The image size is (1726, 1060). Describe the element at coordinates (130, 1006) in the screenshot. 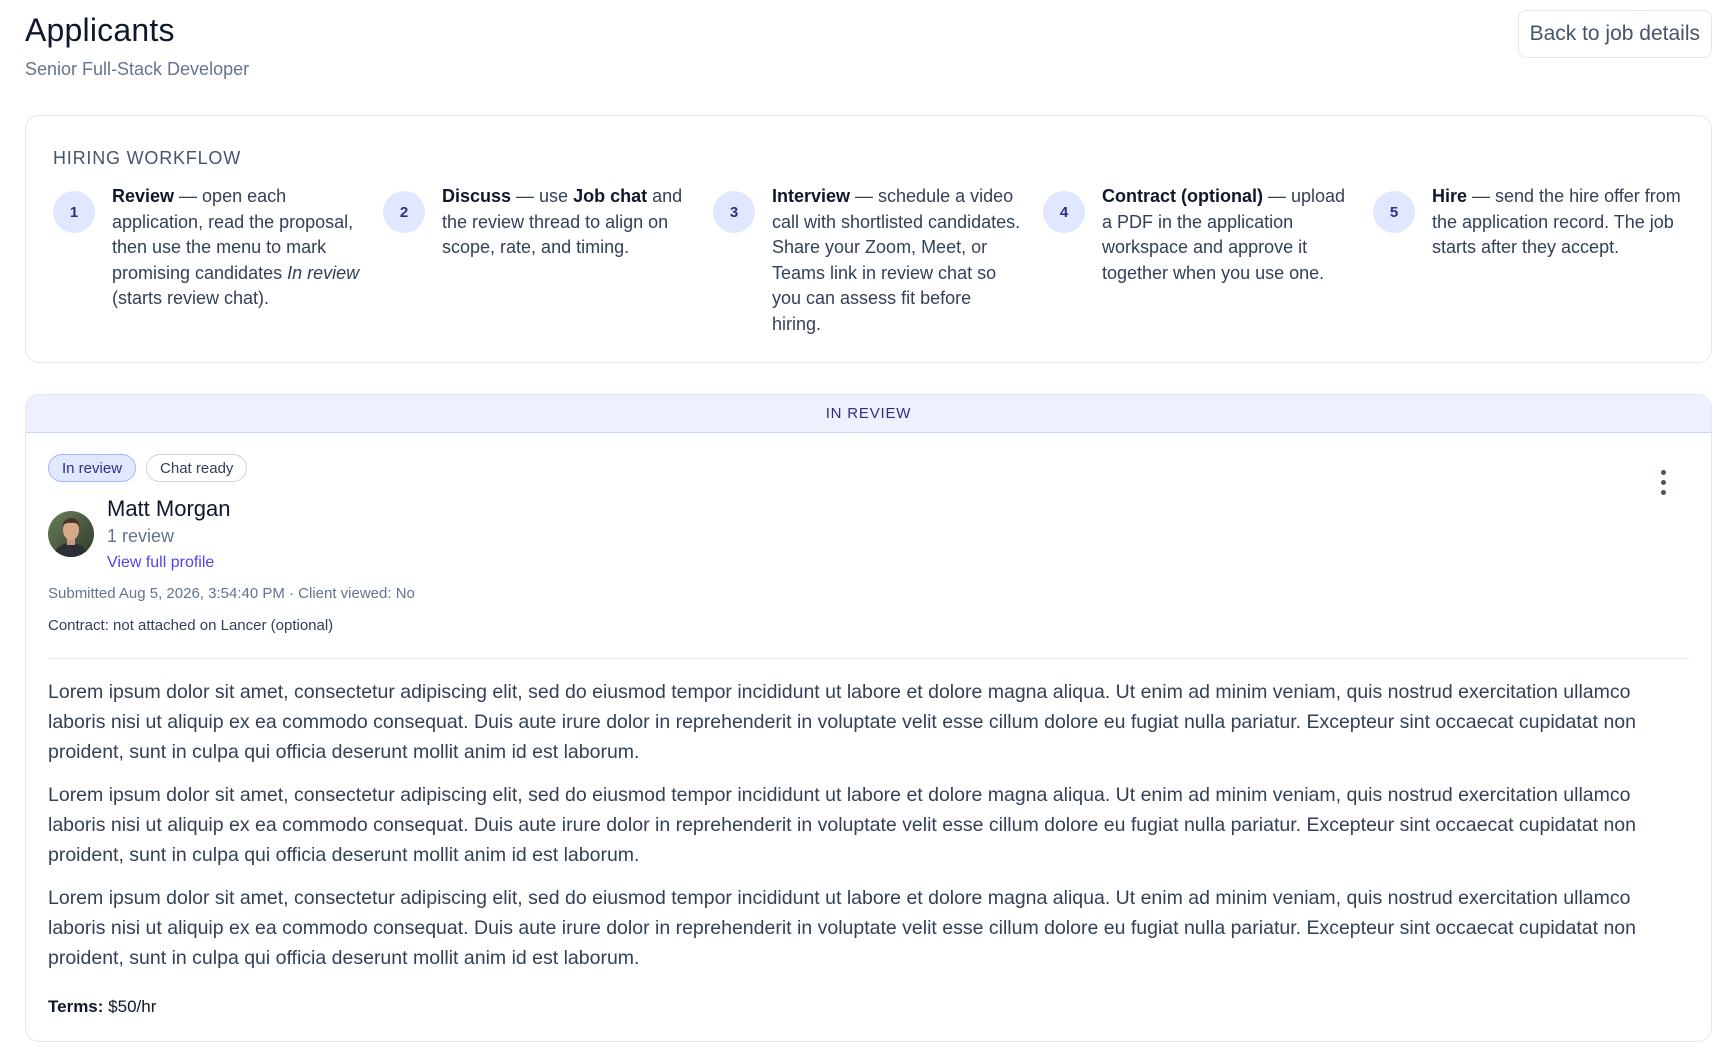

I see `terms-value: $50/hr` at that location.